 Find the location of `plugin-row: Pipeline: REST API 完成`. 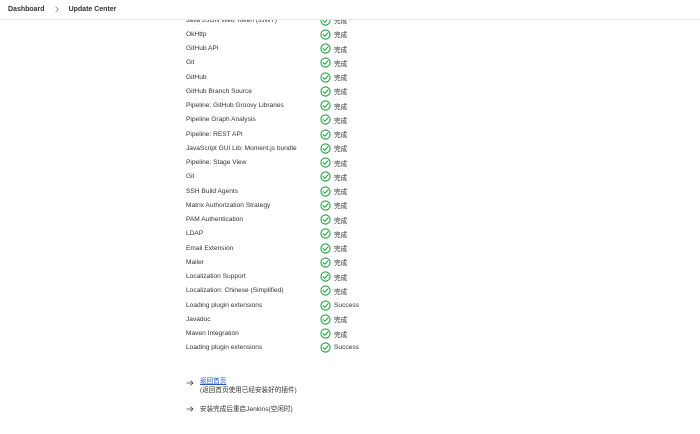

plugin-row: Pipeline: REST API 完成 is located at coordinates (311, 134).